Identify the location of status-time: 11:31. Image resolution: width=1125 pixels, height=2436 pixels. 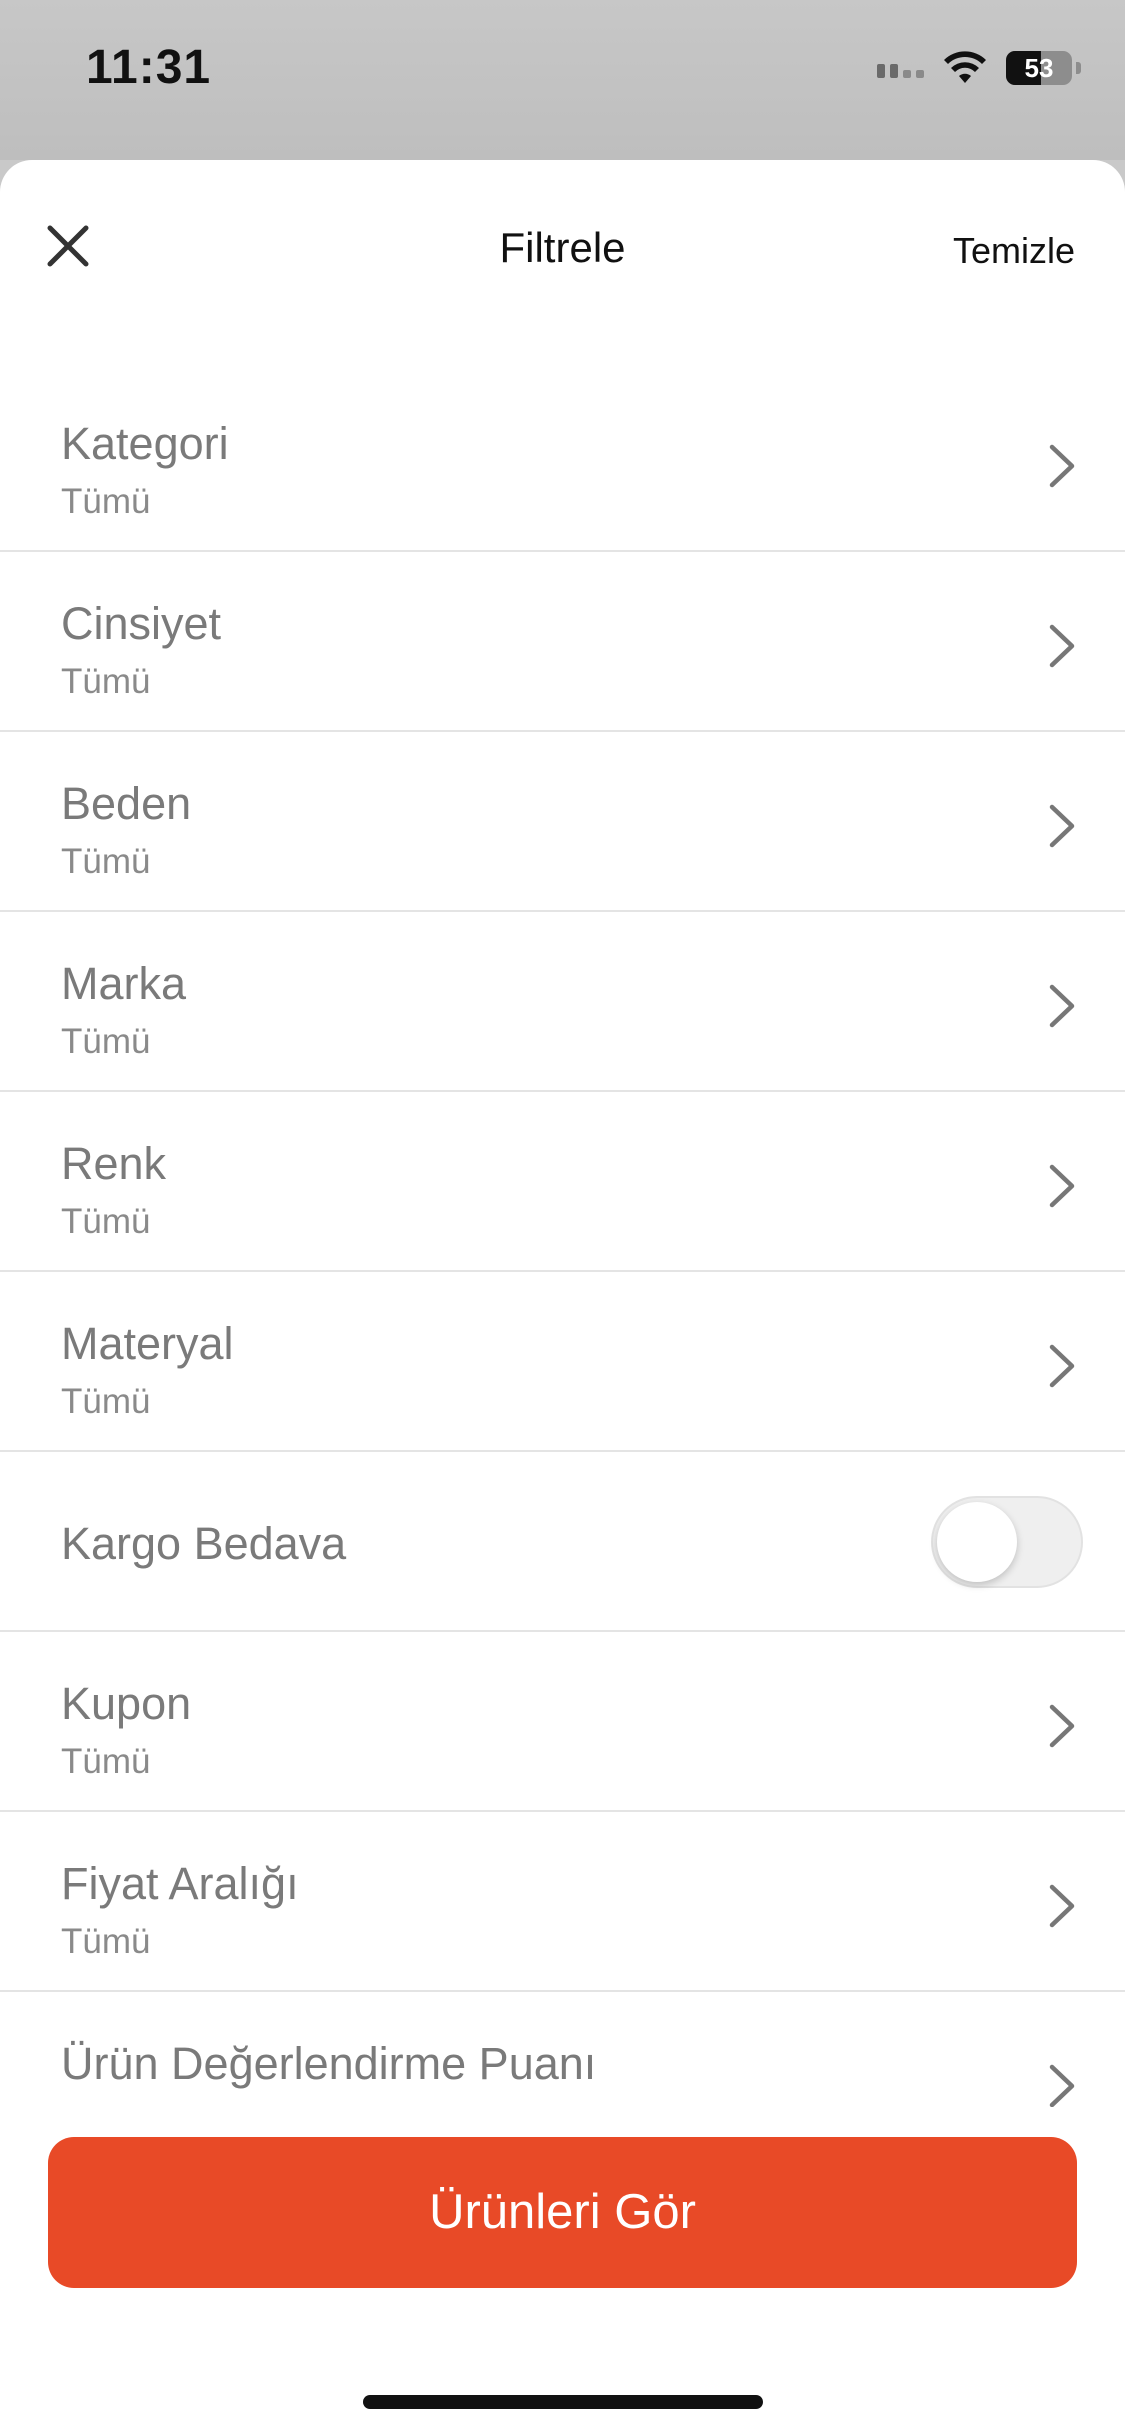
(149, 67).